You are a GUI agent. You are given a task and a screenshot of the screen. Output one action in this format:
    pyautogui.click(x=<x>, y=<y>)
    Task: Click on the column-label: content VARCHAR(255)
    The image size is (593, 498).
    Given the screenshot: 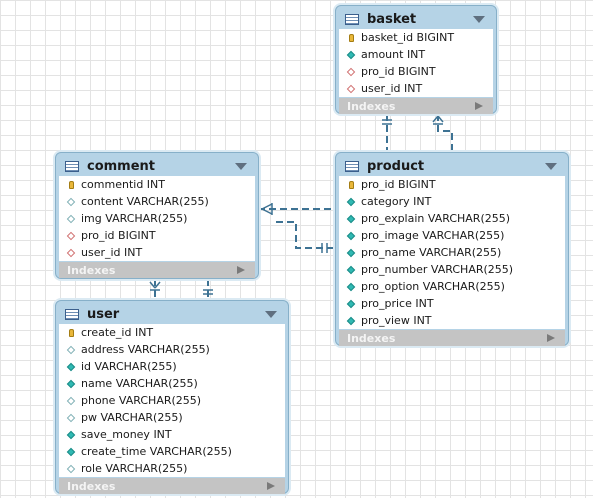 What is the action you would take?
    pyautogui.click(x=145, y=201)
    